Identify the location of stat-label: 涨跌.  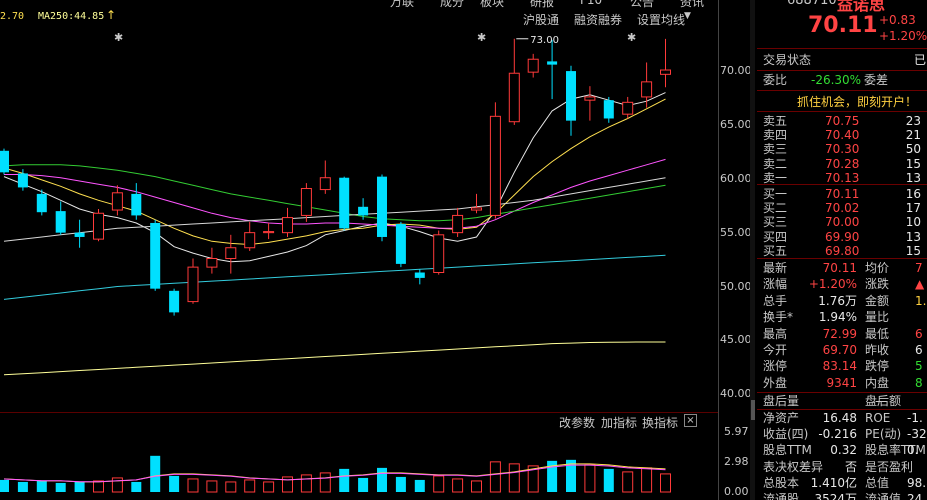
(877, 284).